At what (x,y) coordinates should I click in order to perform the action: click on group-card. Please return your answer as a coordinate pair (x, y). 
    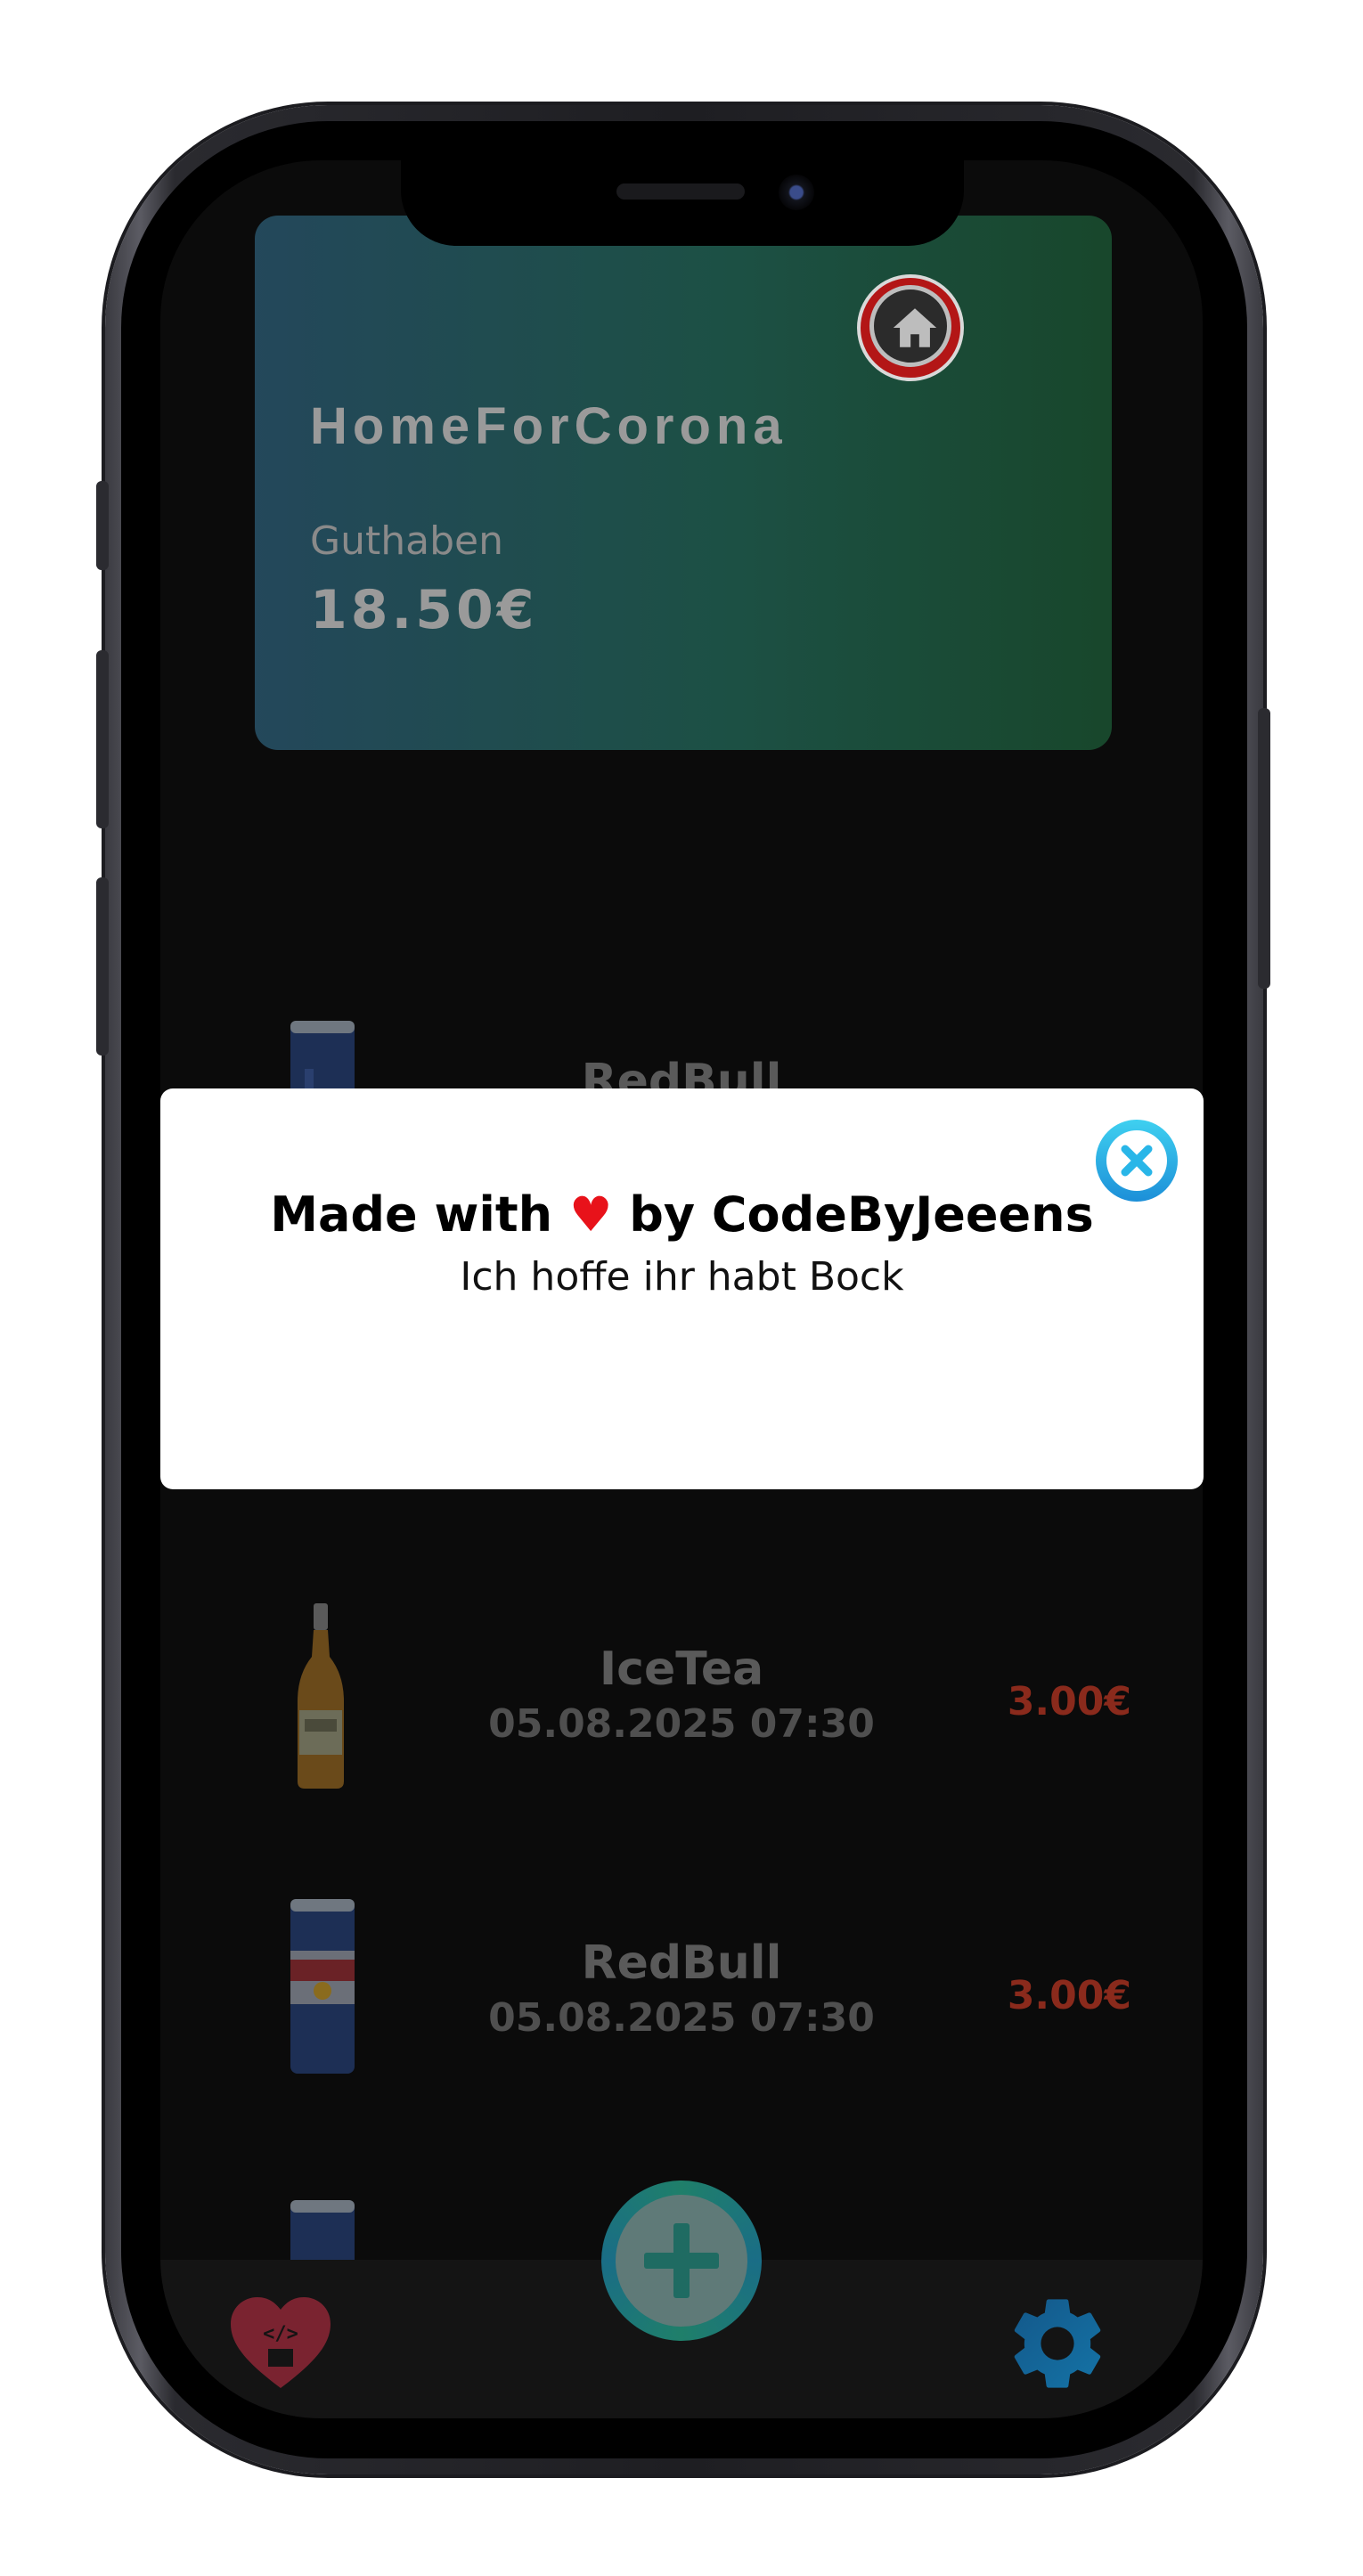
    Looking at the image, I should click on (684, 483).